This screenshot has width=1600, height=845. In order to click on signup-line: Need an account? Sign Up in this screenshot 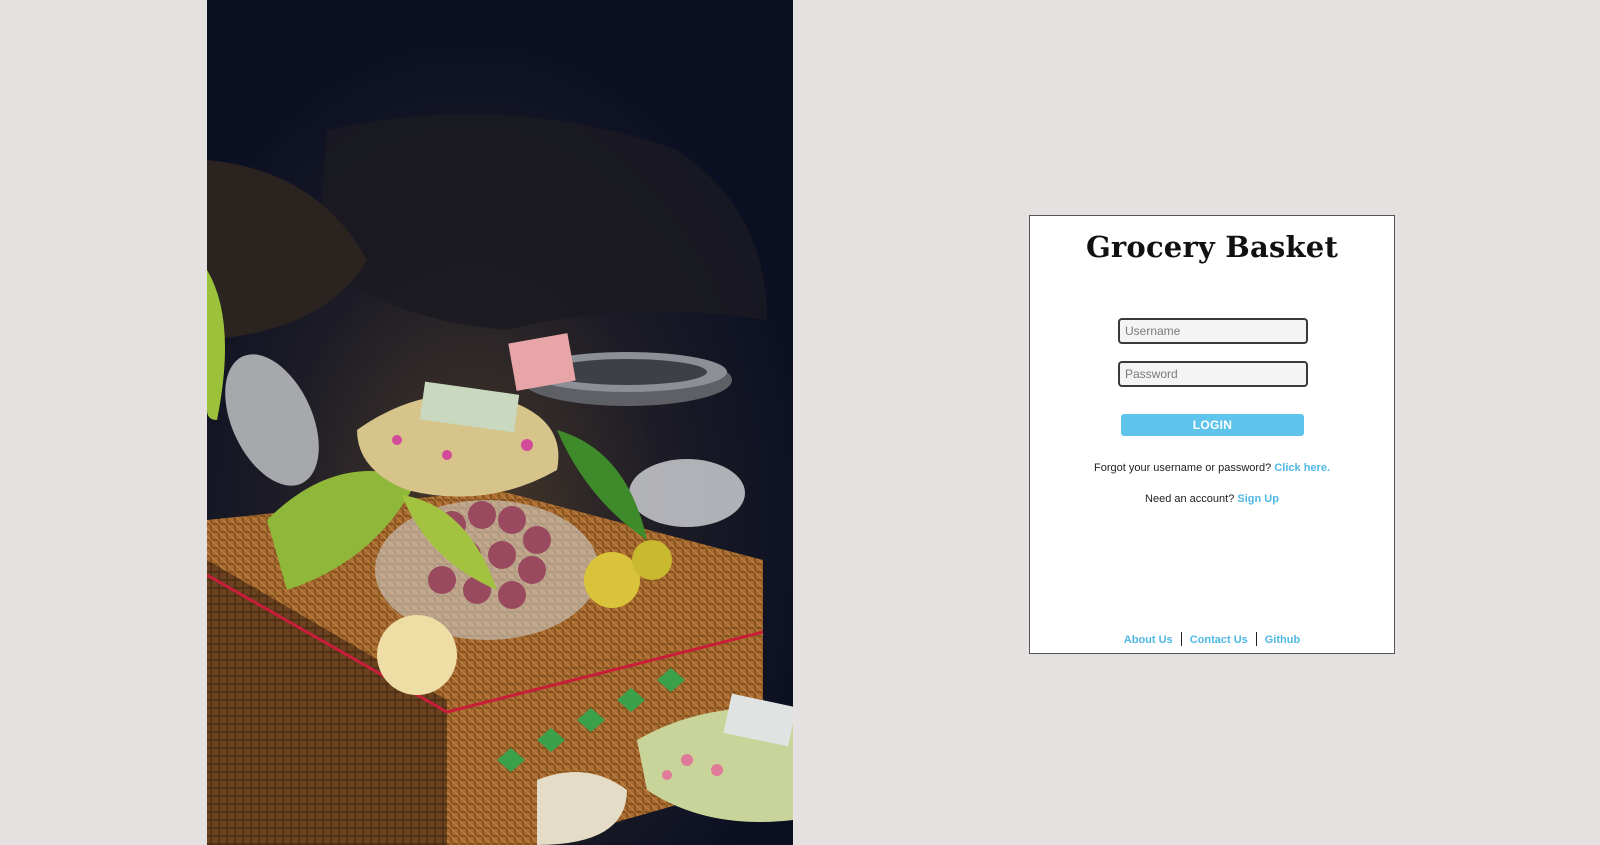, I will do `click(1212, 499)`.